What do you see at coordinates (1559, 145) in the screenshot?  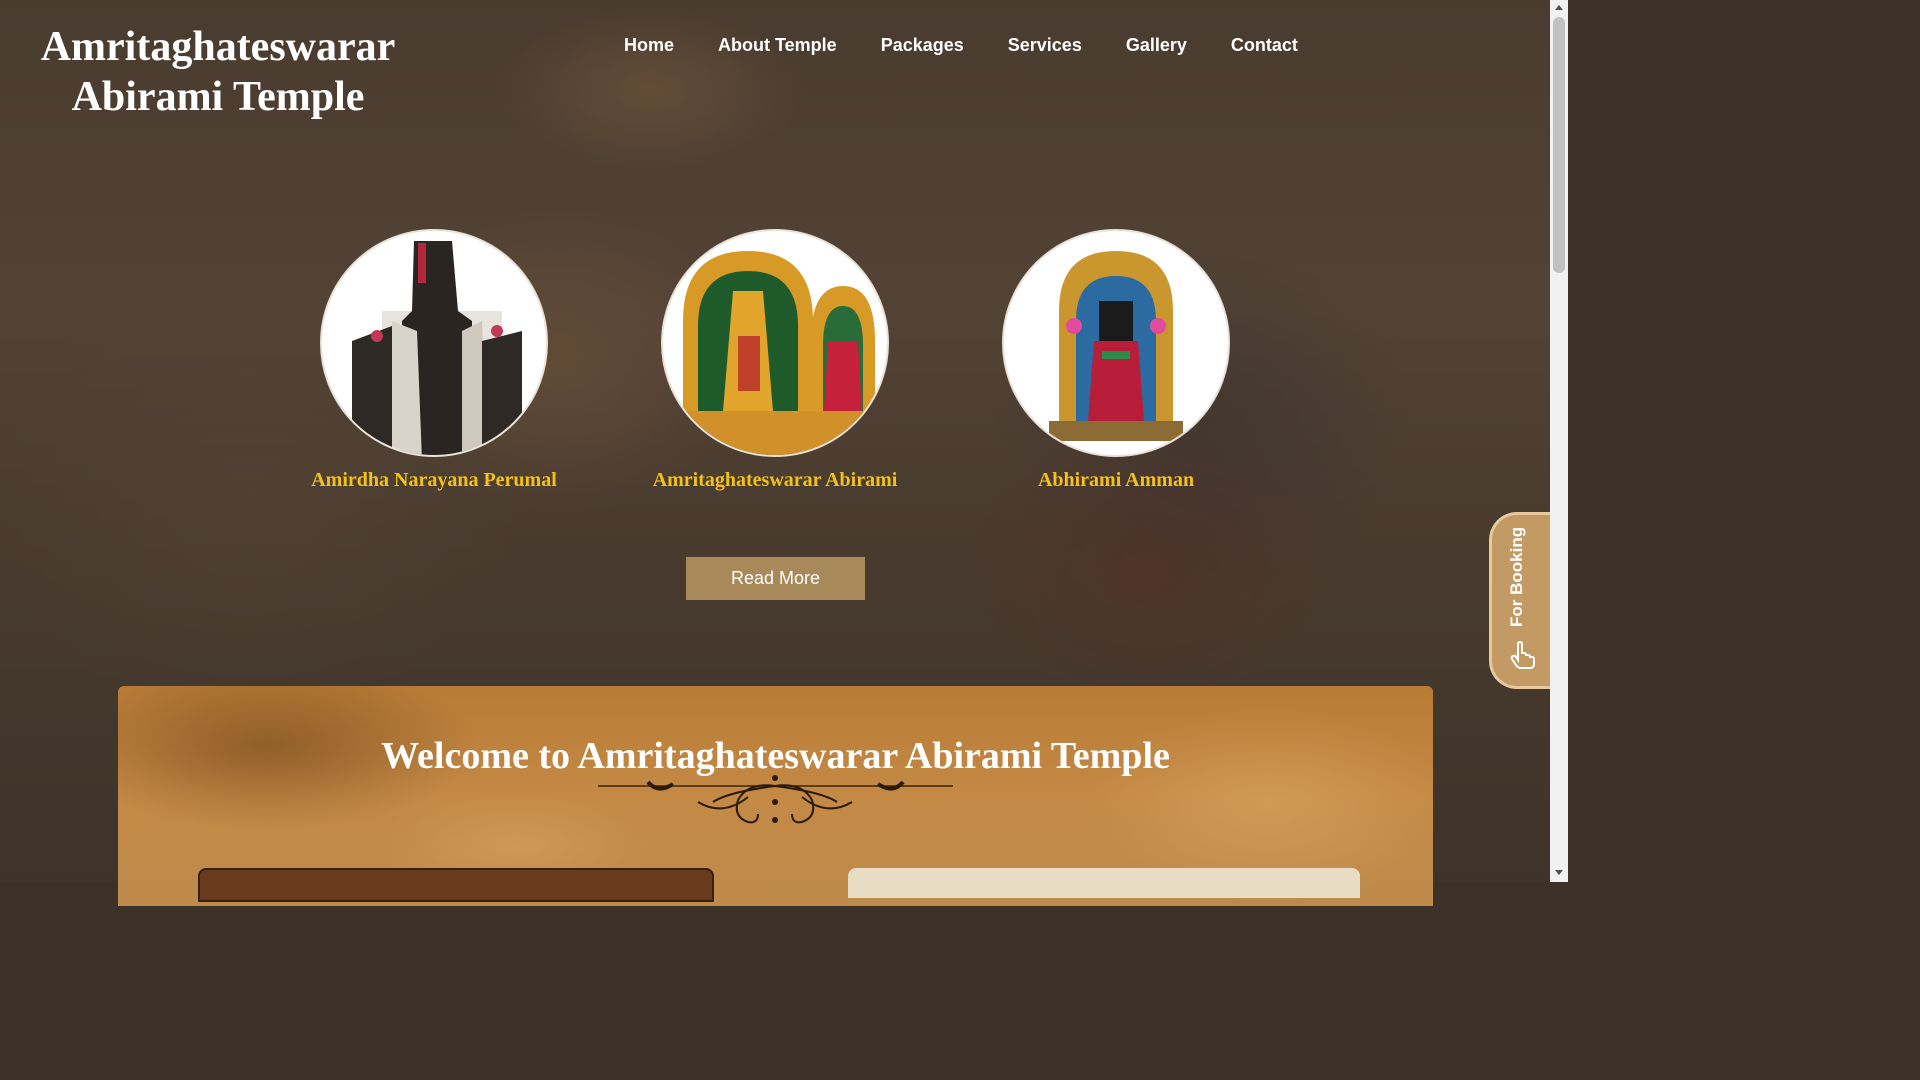 I see `scroll-thumb` at bounding box center [1559, 145].